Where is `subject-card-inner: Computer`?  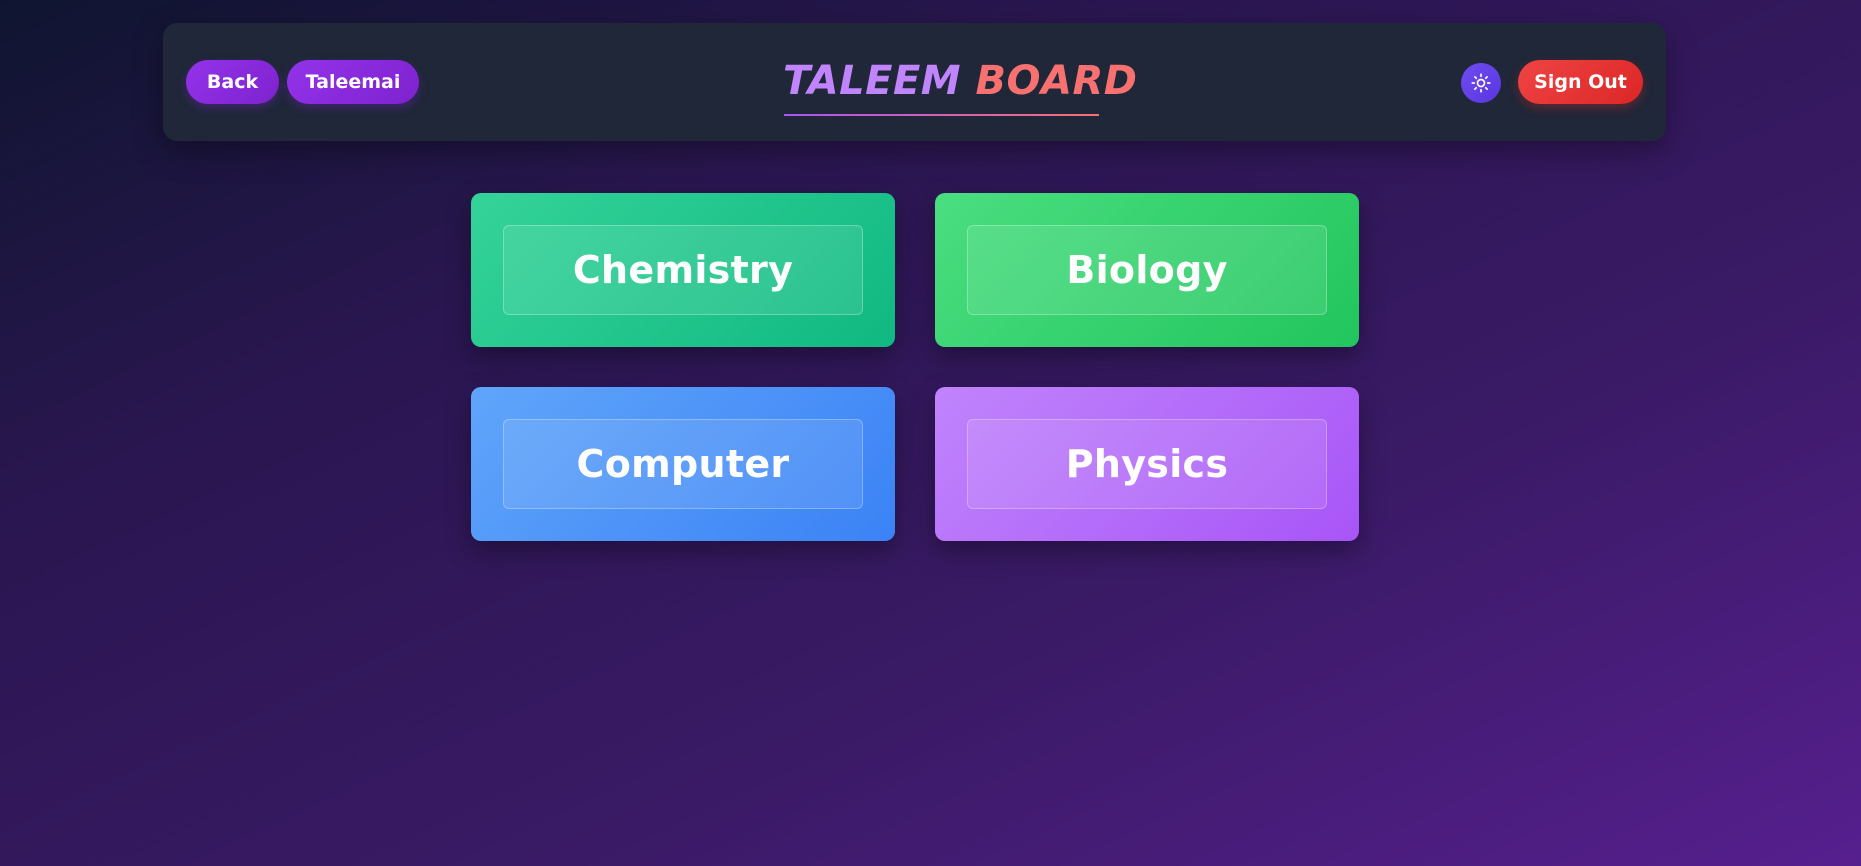
subject-card-inner: Computer is located at coordinates (683, 464).